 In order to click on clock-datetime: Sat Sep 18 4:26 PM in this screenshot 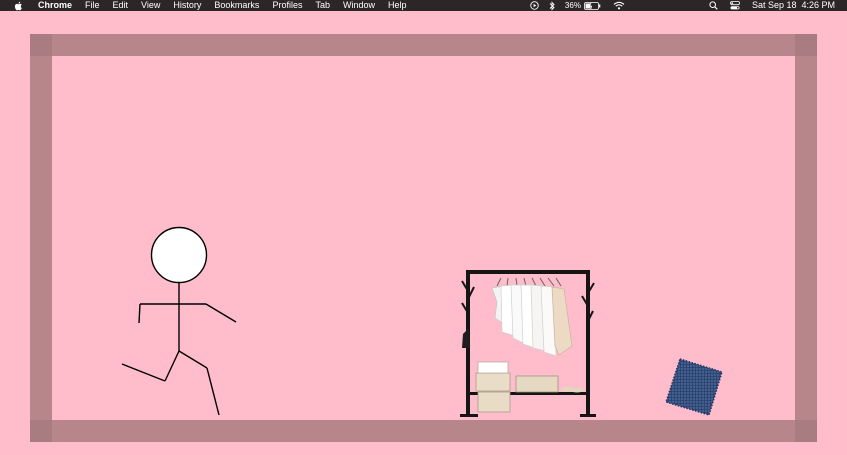, I will do `click(793, 5)`.